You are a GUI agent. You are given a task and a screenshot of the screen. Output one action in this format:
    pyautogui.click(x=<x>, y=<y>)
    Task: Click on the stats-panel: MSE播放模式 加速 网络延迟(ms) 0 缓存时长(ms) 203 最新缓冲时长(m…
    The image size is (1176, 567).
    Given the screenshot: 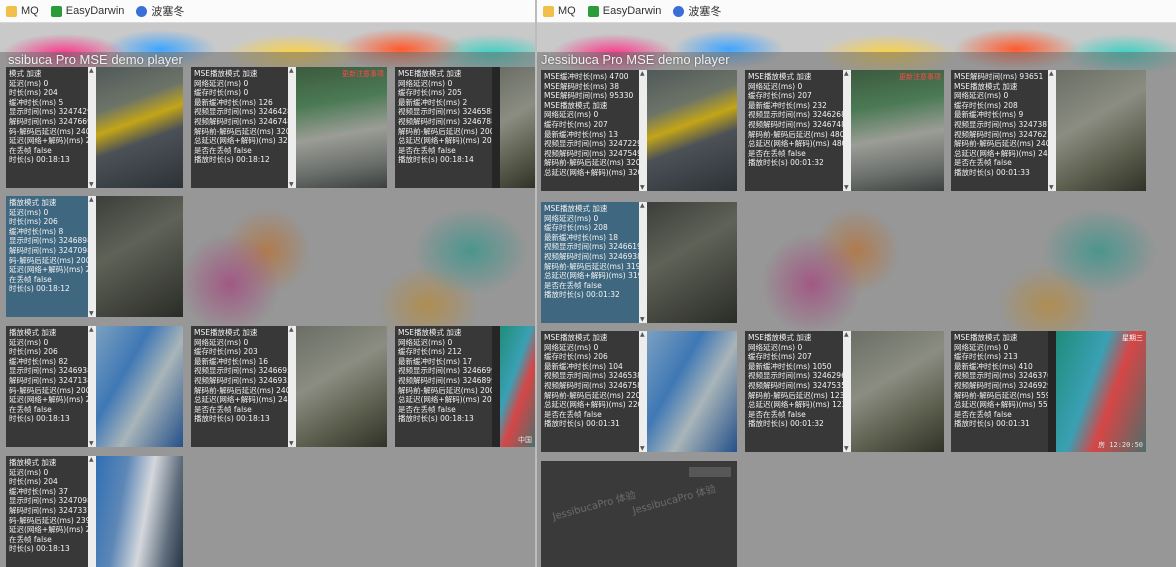 What is the action you would take?
    pyautogui.click(x=239, y=386)
    